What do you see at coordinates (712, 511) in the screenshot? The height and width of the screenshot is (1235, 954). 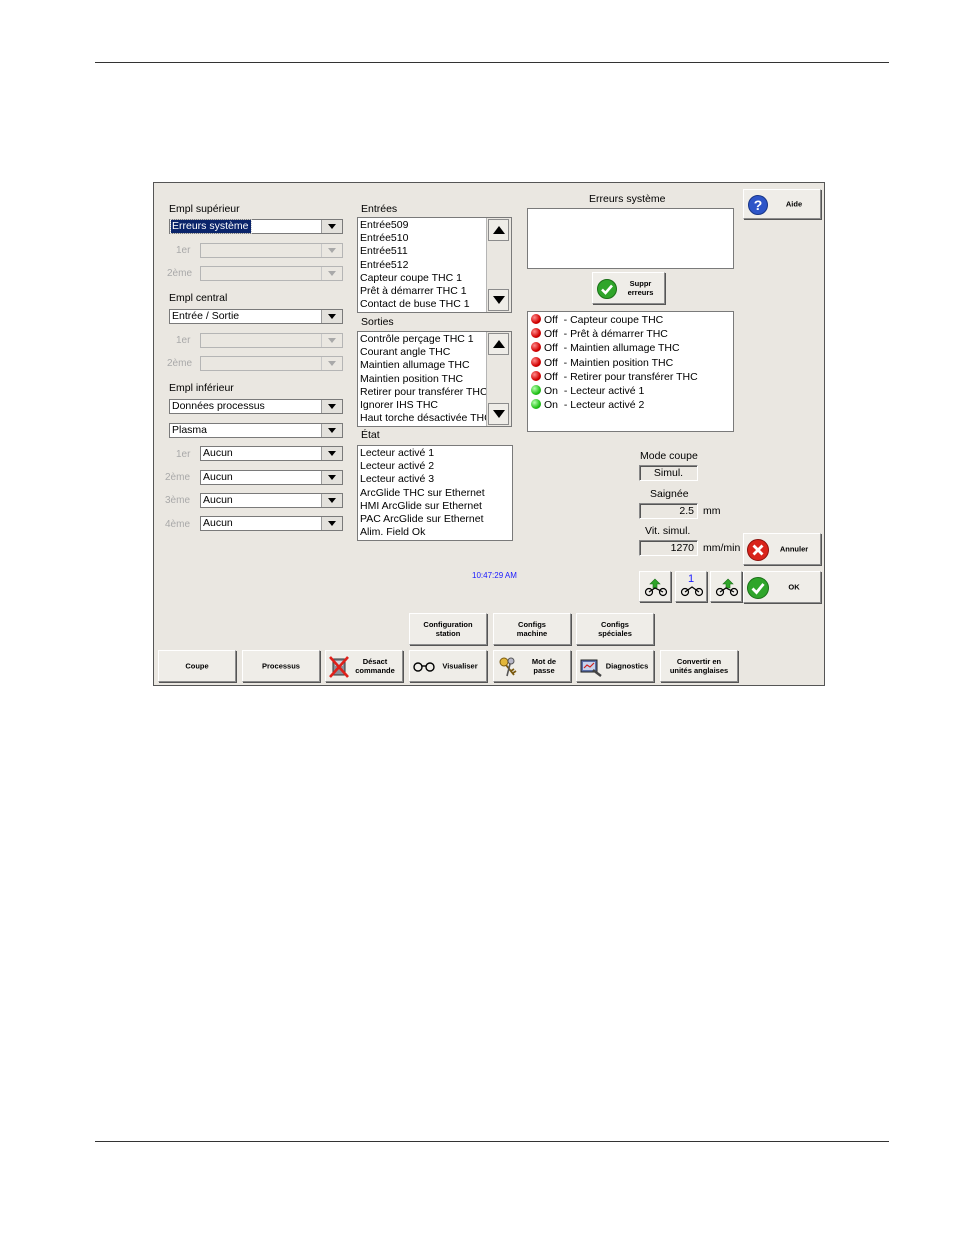 I see `kerf-unit: mm` at bounding box center [712, 511].